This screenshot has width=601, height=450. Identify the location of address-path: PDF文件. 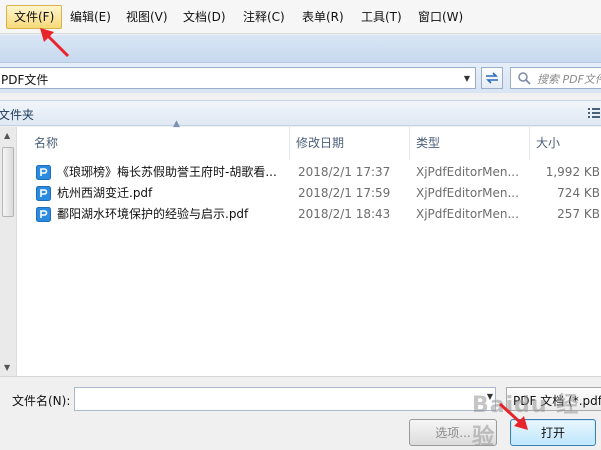
(25, 80).